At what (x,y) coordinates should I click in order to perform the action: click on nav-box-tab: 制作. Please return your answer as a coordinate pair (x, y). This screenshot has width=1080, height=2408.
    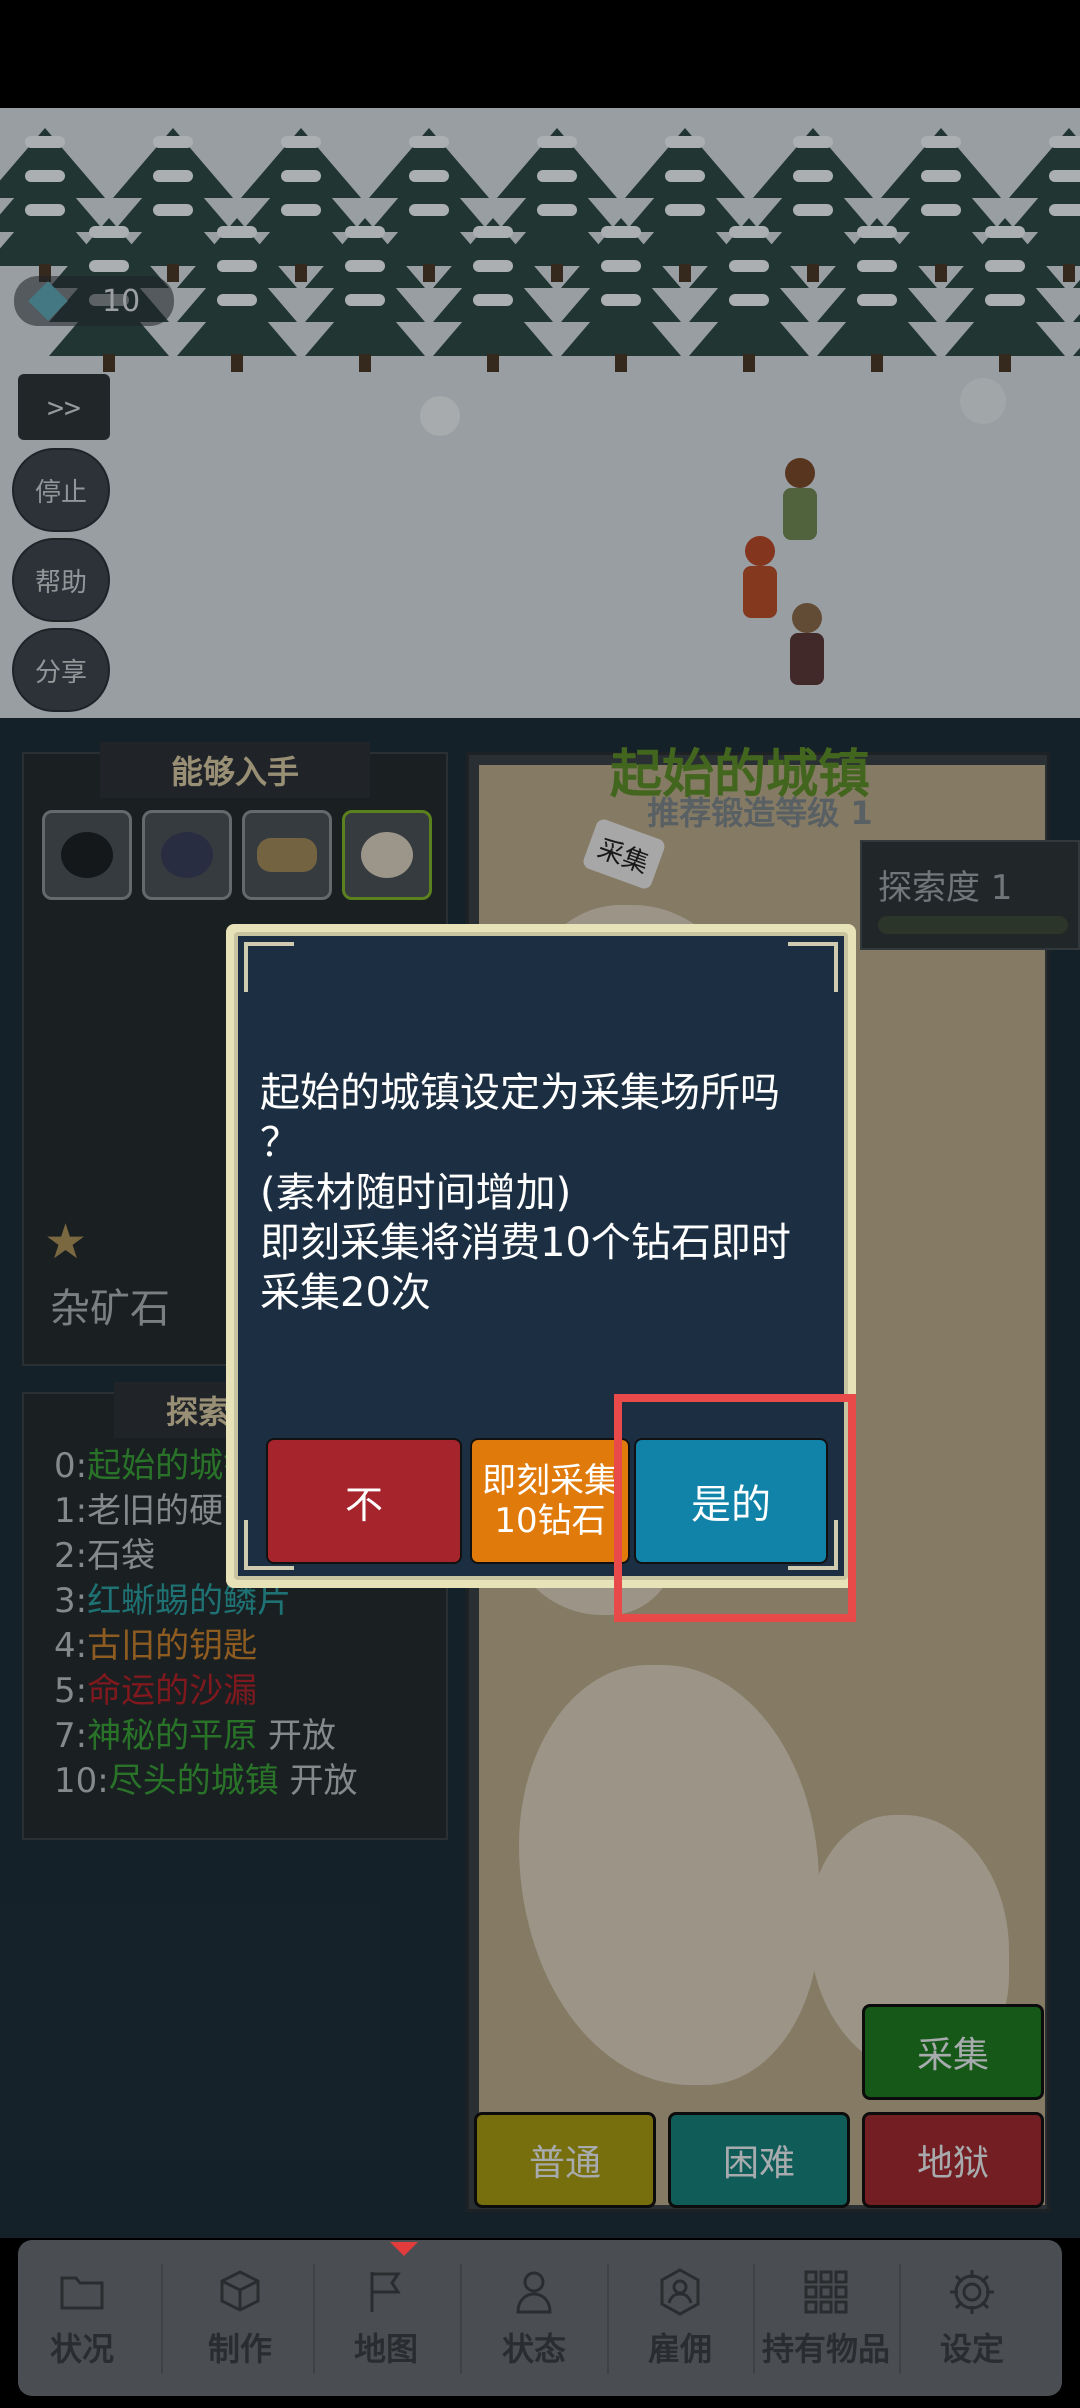
    Looking at the image, I should click on (240, 2318).